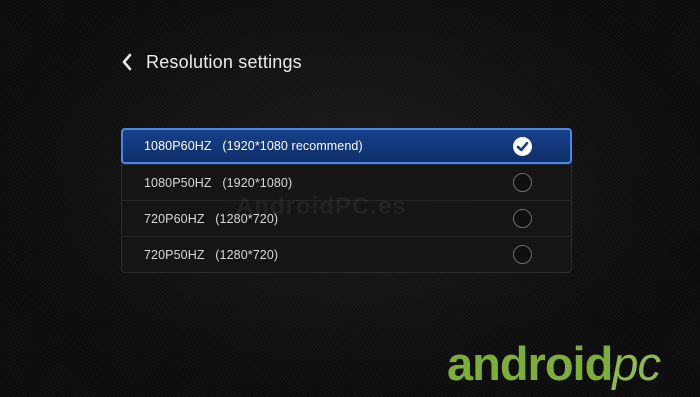  Describe the element at coordinates (346, 254) in the screenshot. I see `resolution-option-720p50: 720P50HZ (1280*720)` at that location.